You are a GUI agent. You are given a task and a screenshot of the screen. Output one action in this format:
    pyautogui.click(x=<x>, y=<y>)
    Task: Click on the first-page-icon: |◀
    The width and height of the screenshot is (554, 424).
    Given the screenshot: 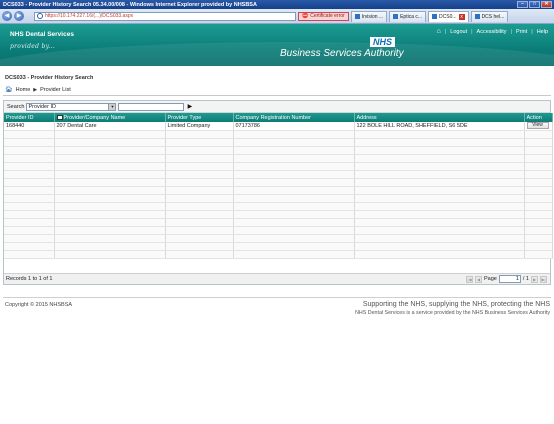 What is the action you would take?
    pyautogui.click(x=470, y=279)
    